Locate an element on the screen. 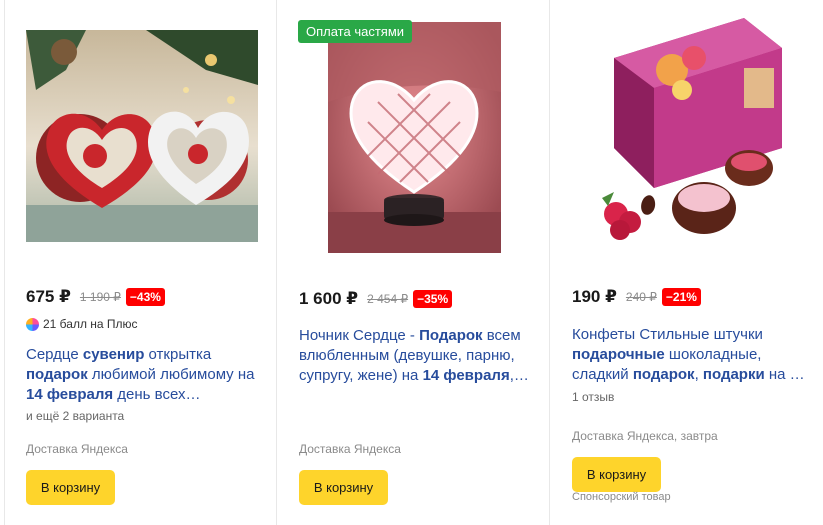 The image size is (823, 525). price-row: 190 ₽ 240 ₽ −21% is located at coordinates (636, 297).